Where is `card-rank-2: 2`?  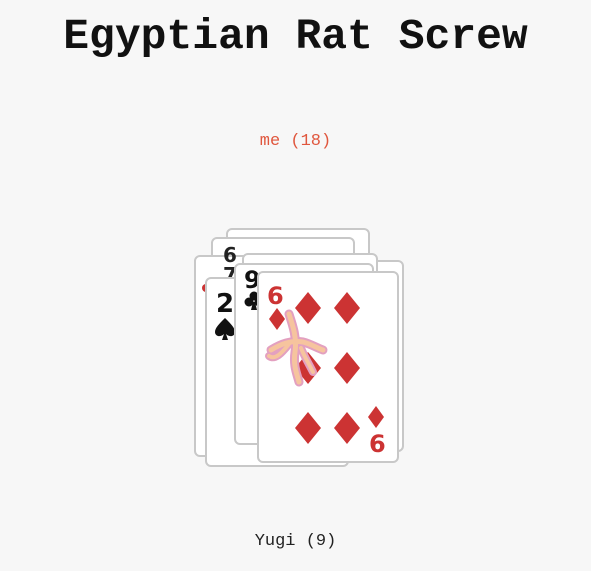 card-rank-2: 2 is located at coordinates (225, 304).